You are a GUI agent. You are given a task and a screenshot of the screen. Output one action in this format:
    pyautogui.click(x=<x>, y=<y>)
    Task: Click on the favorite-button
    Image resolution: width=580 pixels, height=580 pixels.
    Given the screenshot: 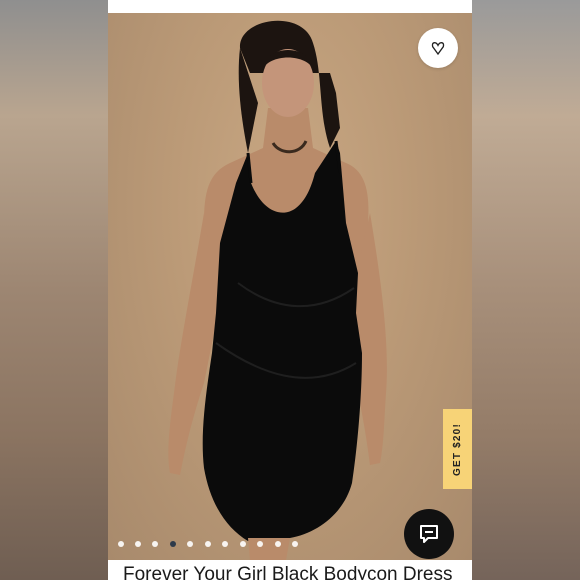 What is the action you would take?
    pyautogui.click(x=438, y=48)
    